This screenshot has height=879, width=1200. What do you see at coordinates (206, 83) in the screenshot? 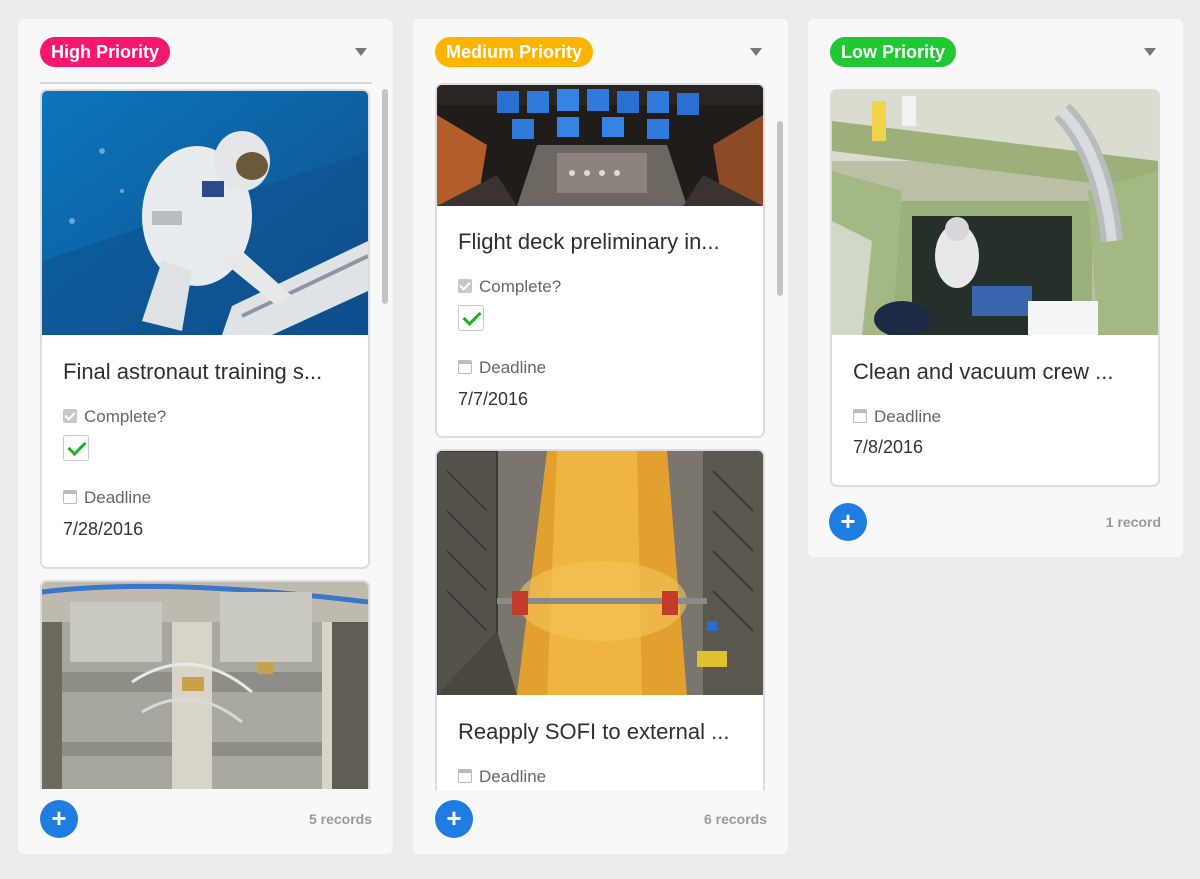
I see `stack-divider` at bounding box center [206, 83].